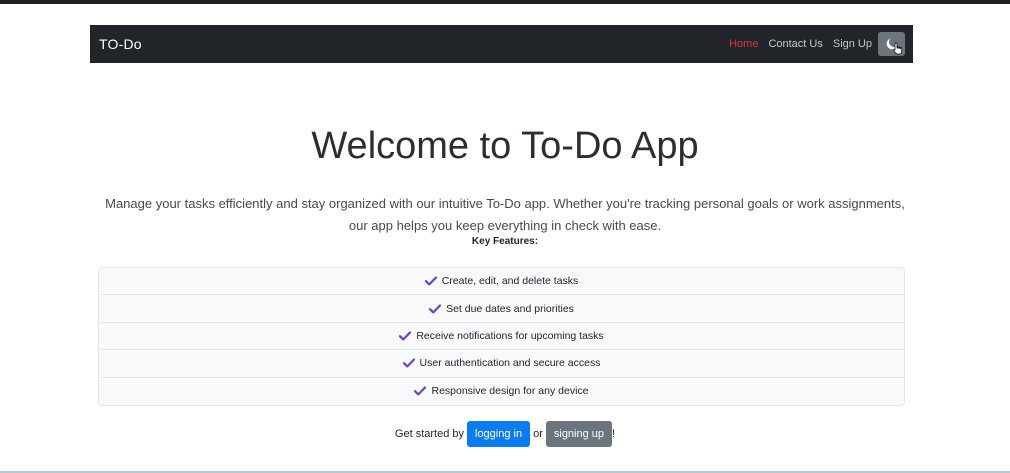  What do you see at coordinates (505, 146) in the screenshot?
I see `page-title: Welcome to To-Do App` at bounding box center [505, 146].